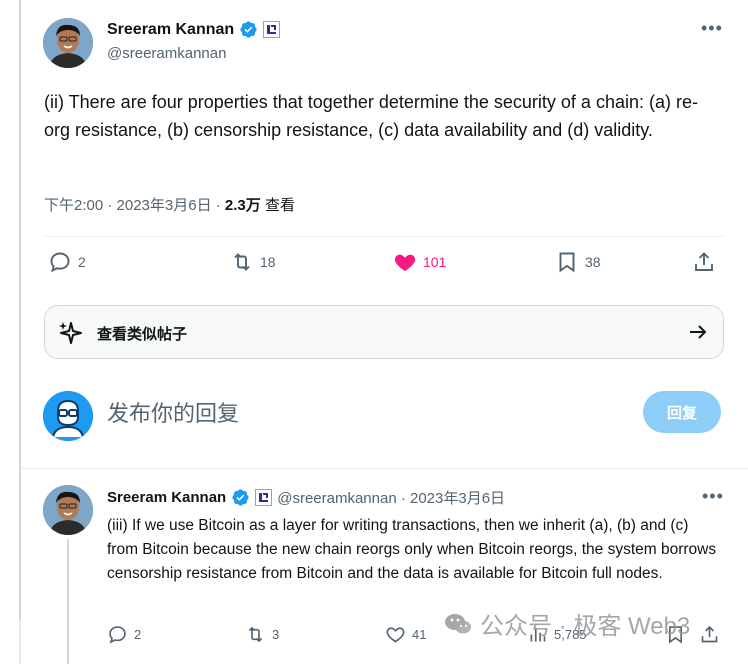 The width and height of the screenshot is (748, 664). What do you see at coordinates (166, 53) in the screenshot?
I see `author-handle: @sreeramkannan` at bounding box center [166, 53].